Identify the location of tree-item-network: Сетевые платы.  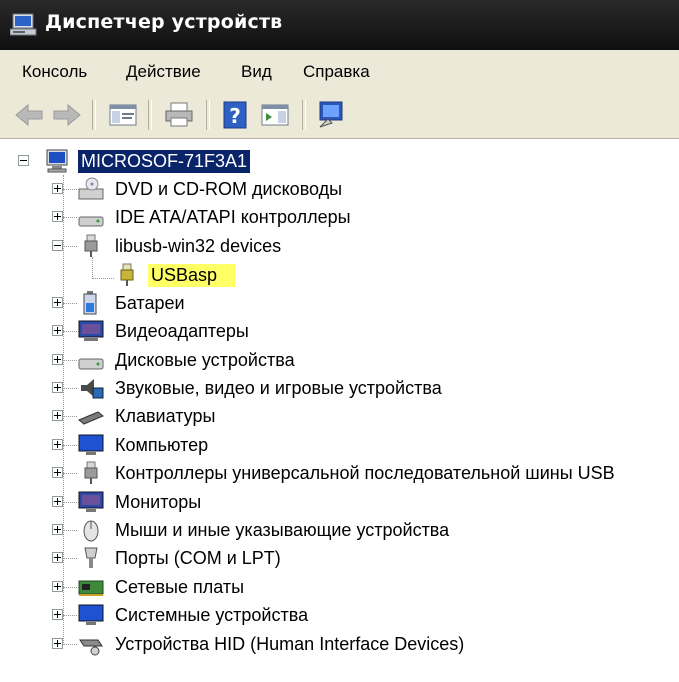
(162, 587).